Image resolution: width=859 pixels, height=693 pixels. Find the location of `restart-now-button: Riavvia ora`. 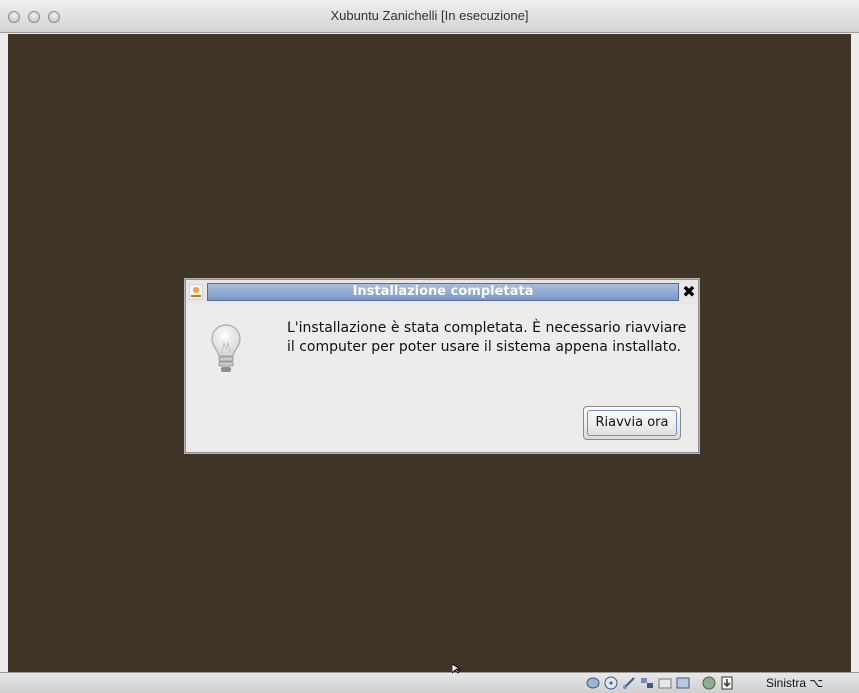

restart-now-button: Riavvia ora is located at coordinates (632, 423).